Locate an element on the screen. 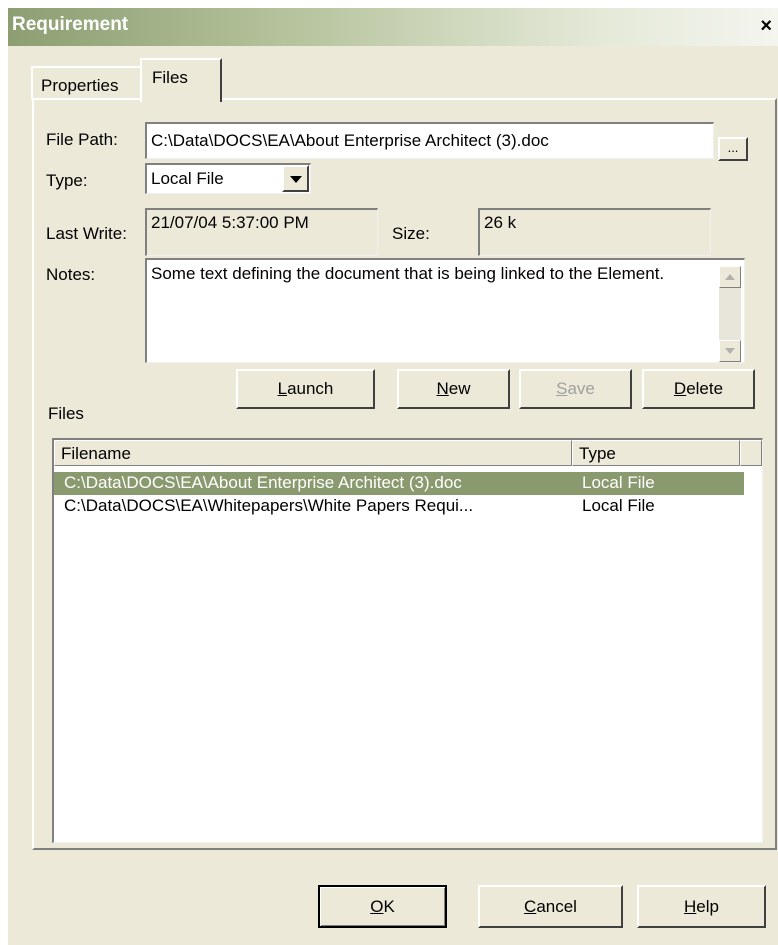 This screenshot has width=778, height=945. last-write-label: Last Write: is located at coordinates (86, 233).